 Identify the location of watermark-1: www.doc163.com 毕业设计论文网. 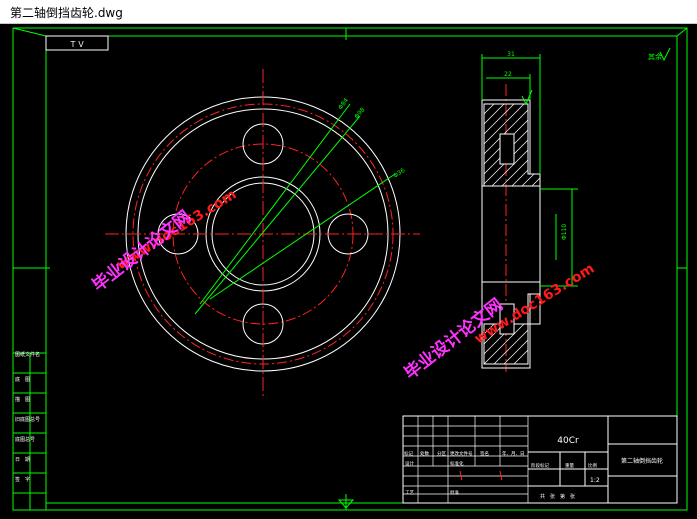
(163, 241).